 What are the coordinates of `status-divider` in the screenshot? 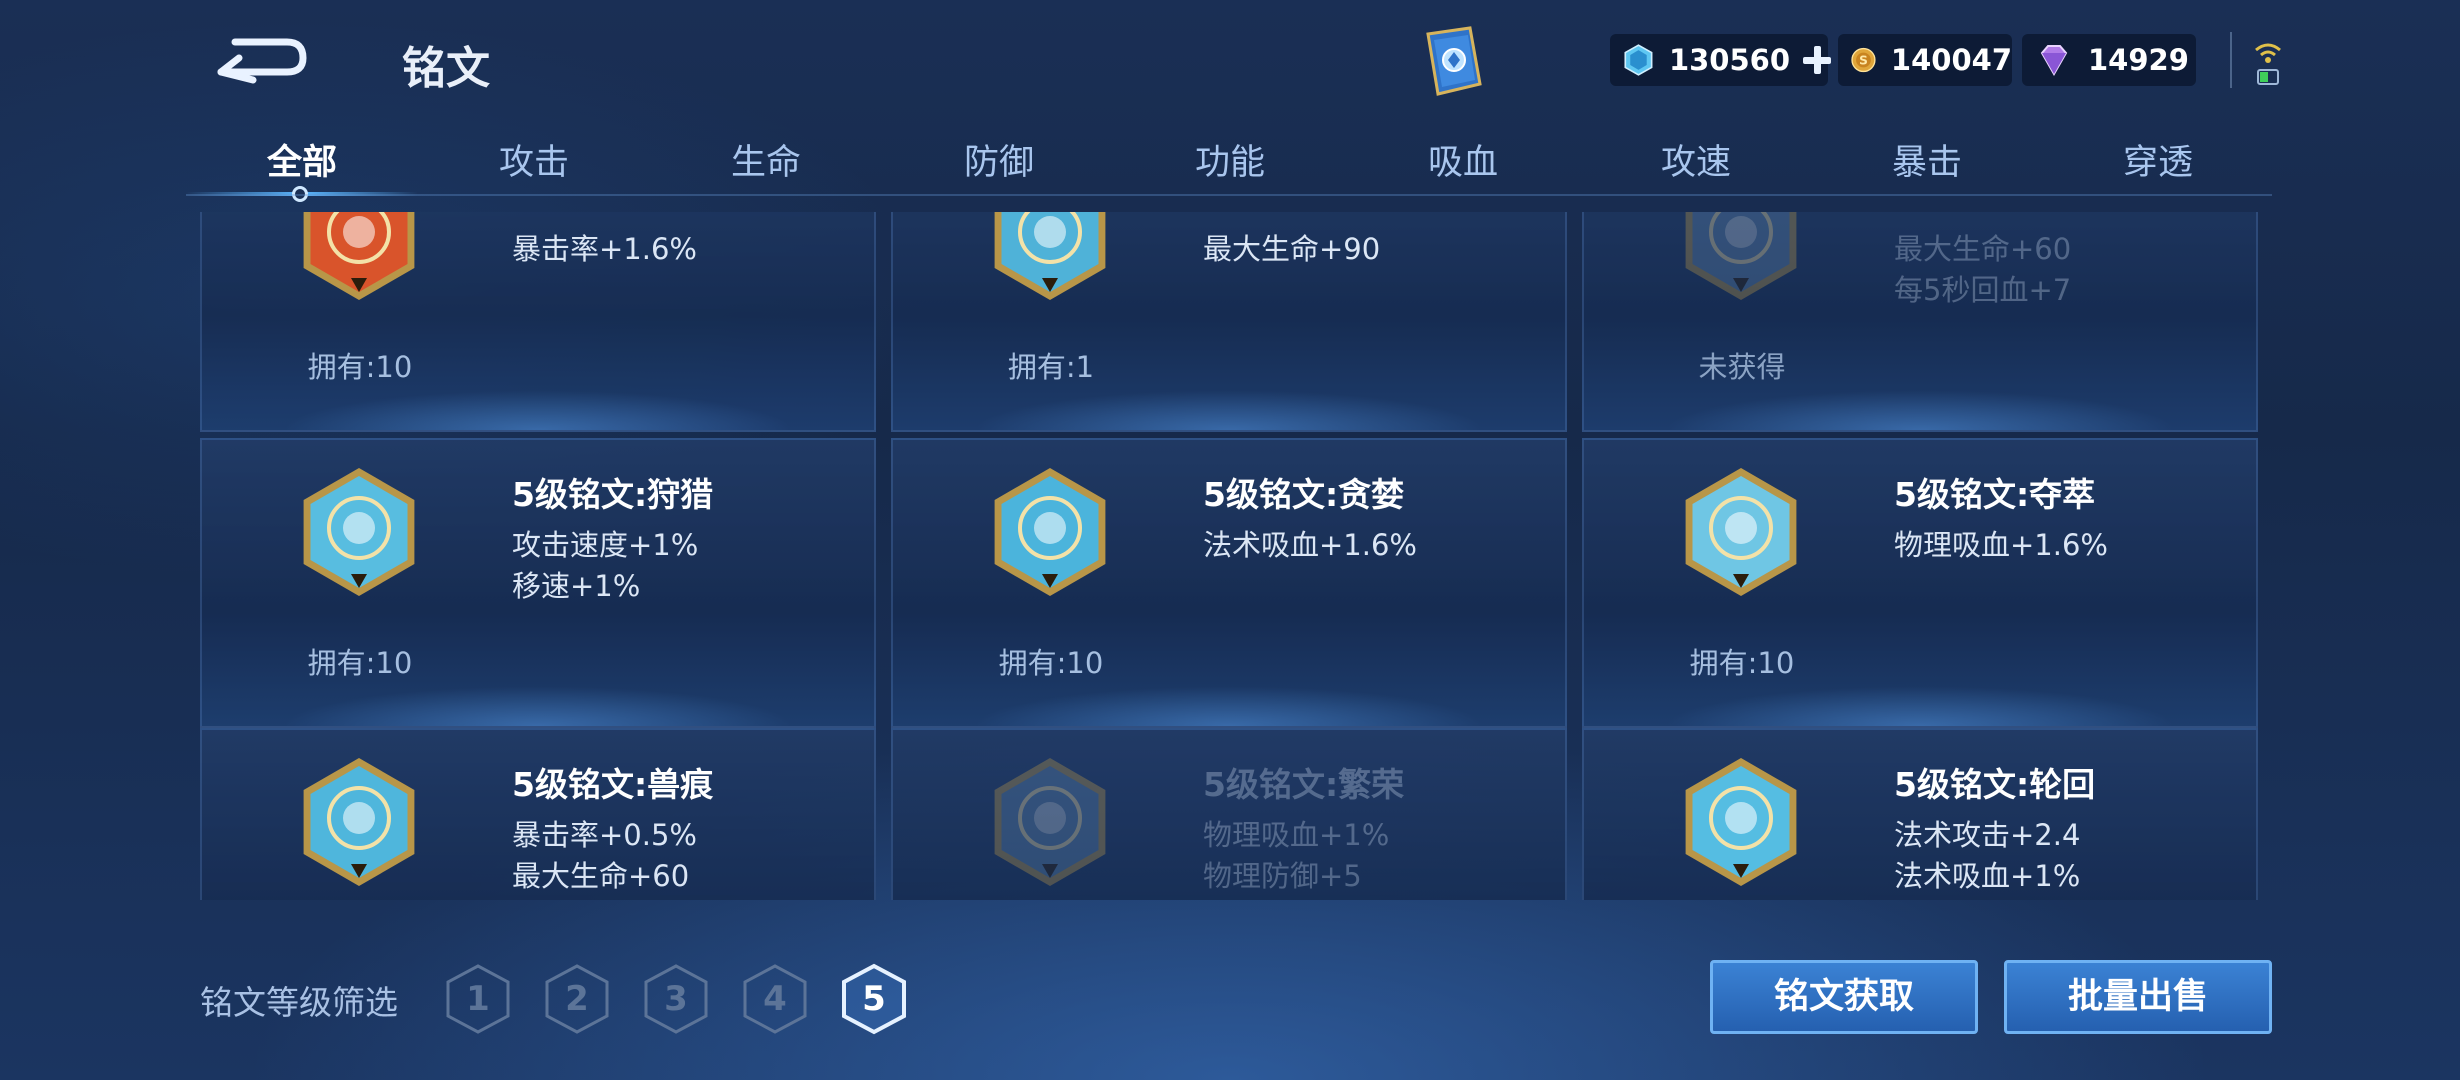 It's located at (2231, 60).